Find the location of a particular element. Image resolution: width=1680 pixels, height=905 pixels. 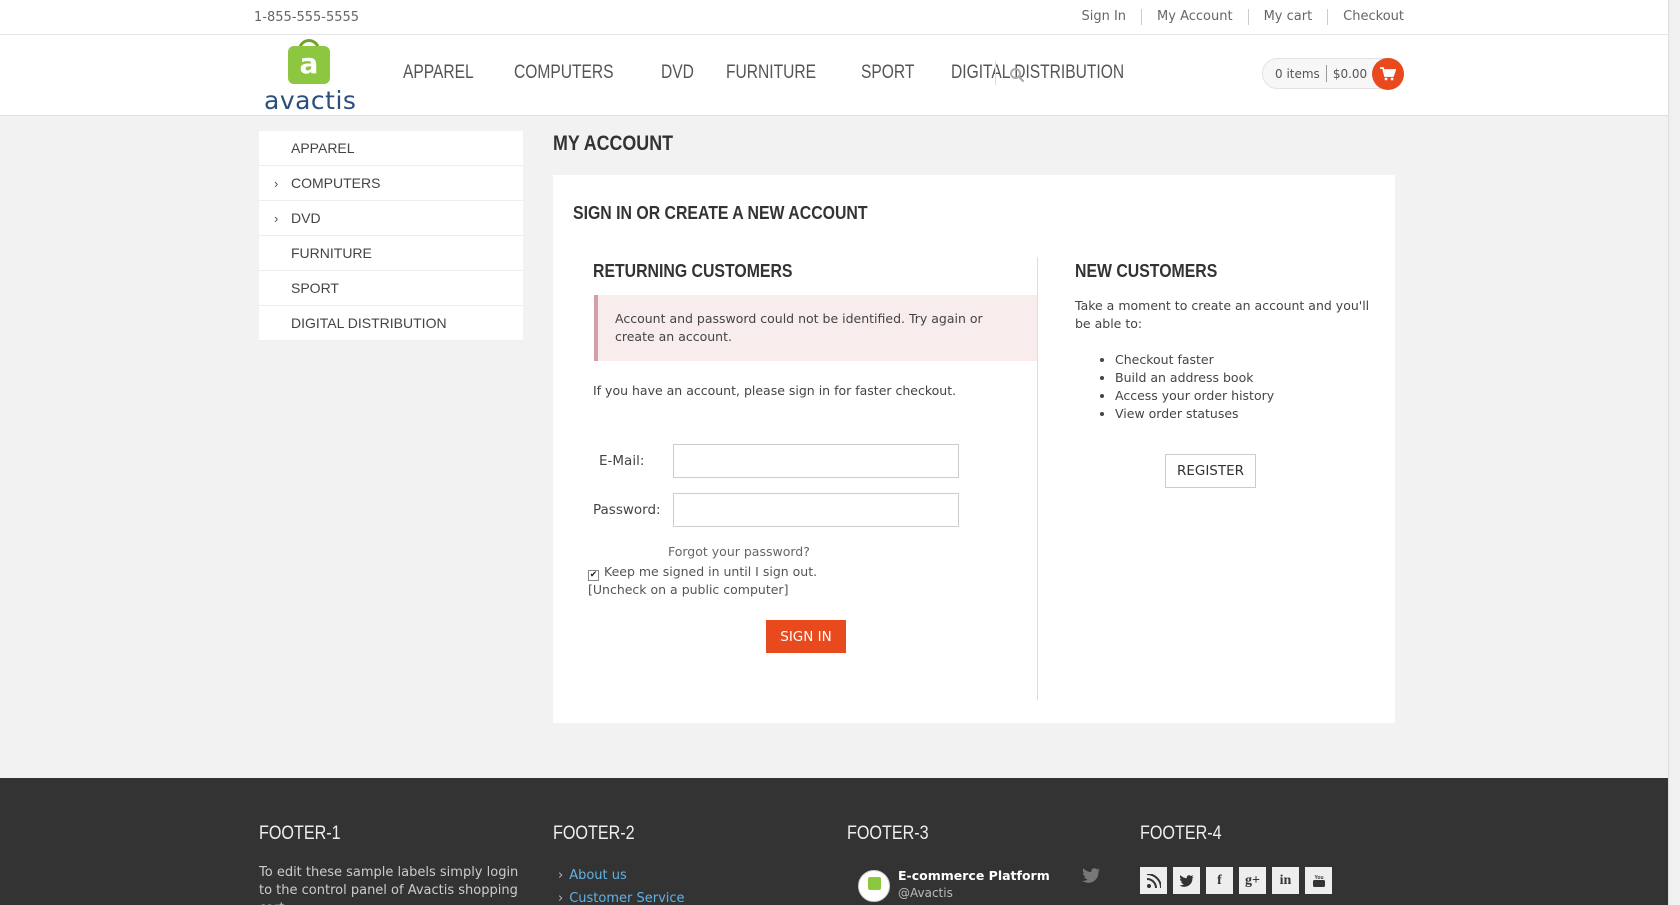

cart-divider is located at coordinates (1326, 73).